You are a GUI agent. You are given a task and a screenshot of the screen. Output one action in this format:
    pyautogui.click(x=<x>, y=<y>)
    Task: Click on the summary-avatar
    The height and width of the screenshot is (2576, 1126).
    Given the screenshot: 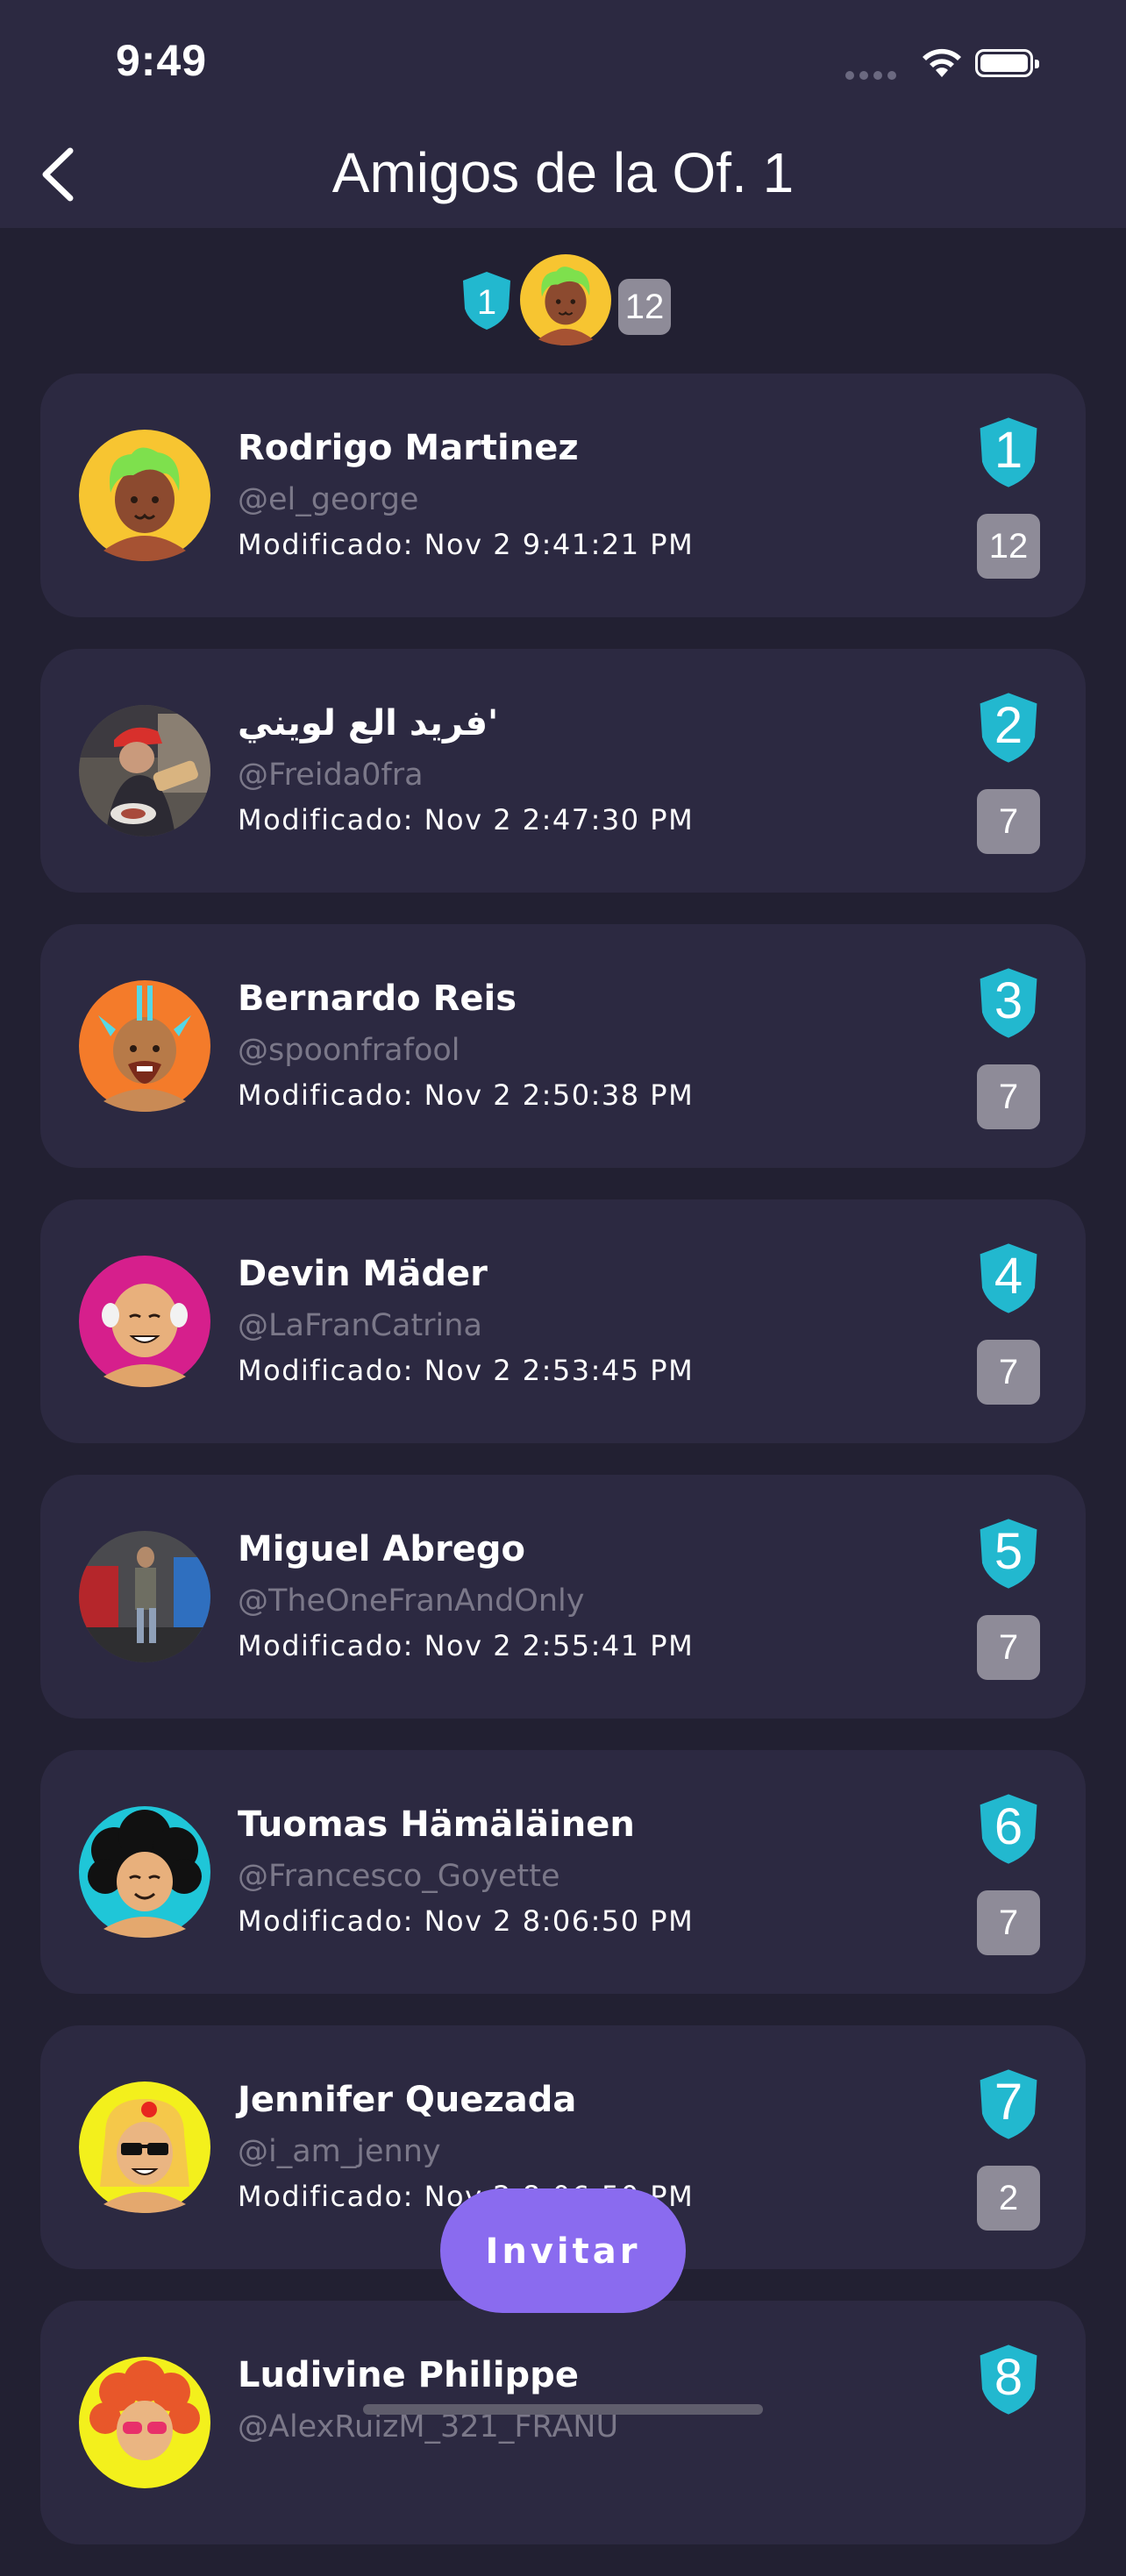 What is the action you would take?
    pyautogui.click(x=566, y=299)
    